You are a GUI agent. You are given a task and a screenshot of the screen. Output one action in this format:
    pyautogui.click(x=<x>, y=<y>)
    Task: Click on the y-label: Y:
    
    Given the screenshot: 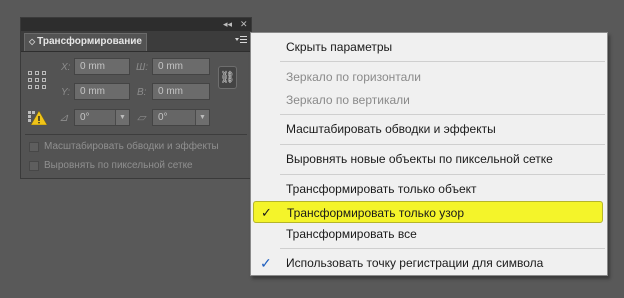 What is the action you would take?
    pyautogui.click(x=66, y=92)
    